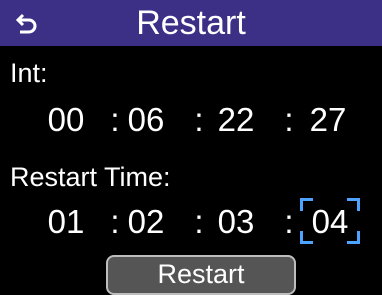 The height and width of the screenshot is (295, 382). Describe the element at coordinates (199, 119) in the screenshot. I see `int-colon-2: :` at that location.